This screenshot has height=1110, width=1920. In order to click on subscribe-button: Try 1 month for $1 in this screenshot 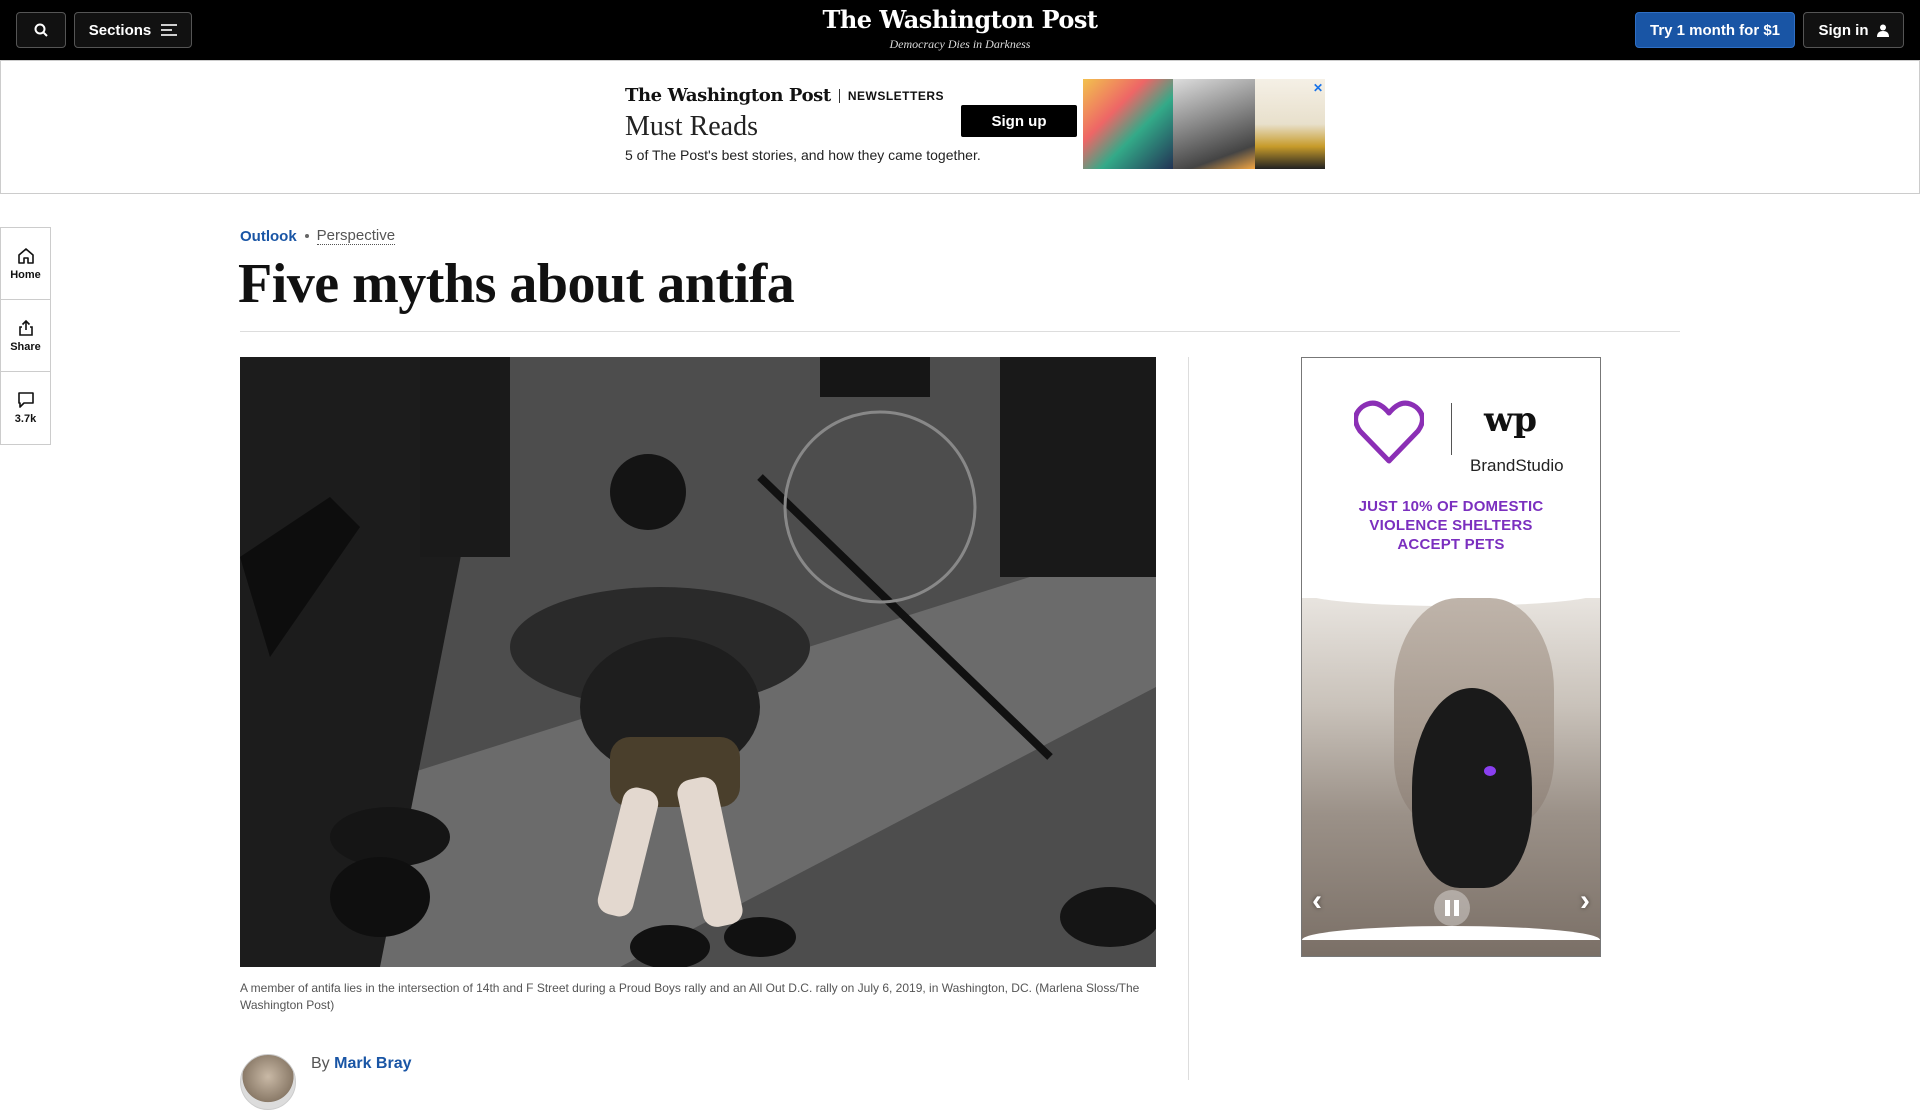, I will do `click(1715, 30)`.